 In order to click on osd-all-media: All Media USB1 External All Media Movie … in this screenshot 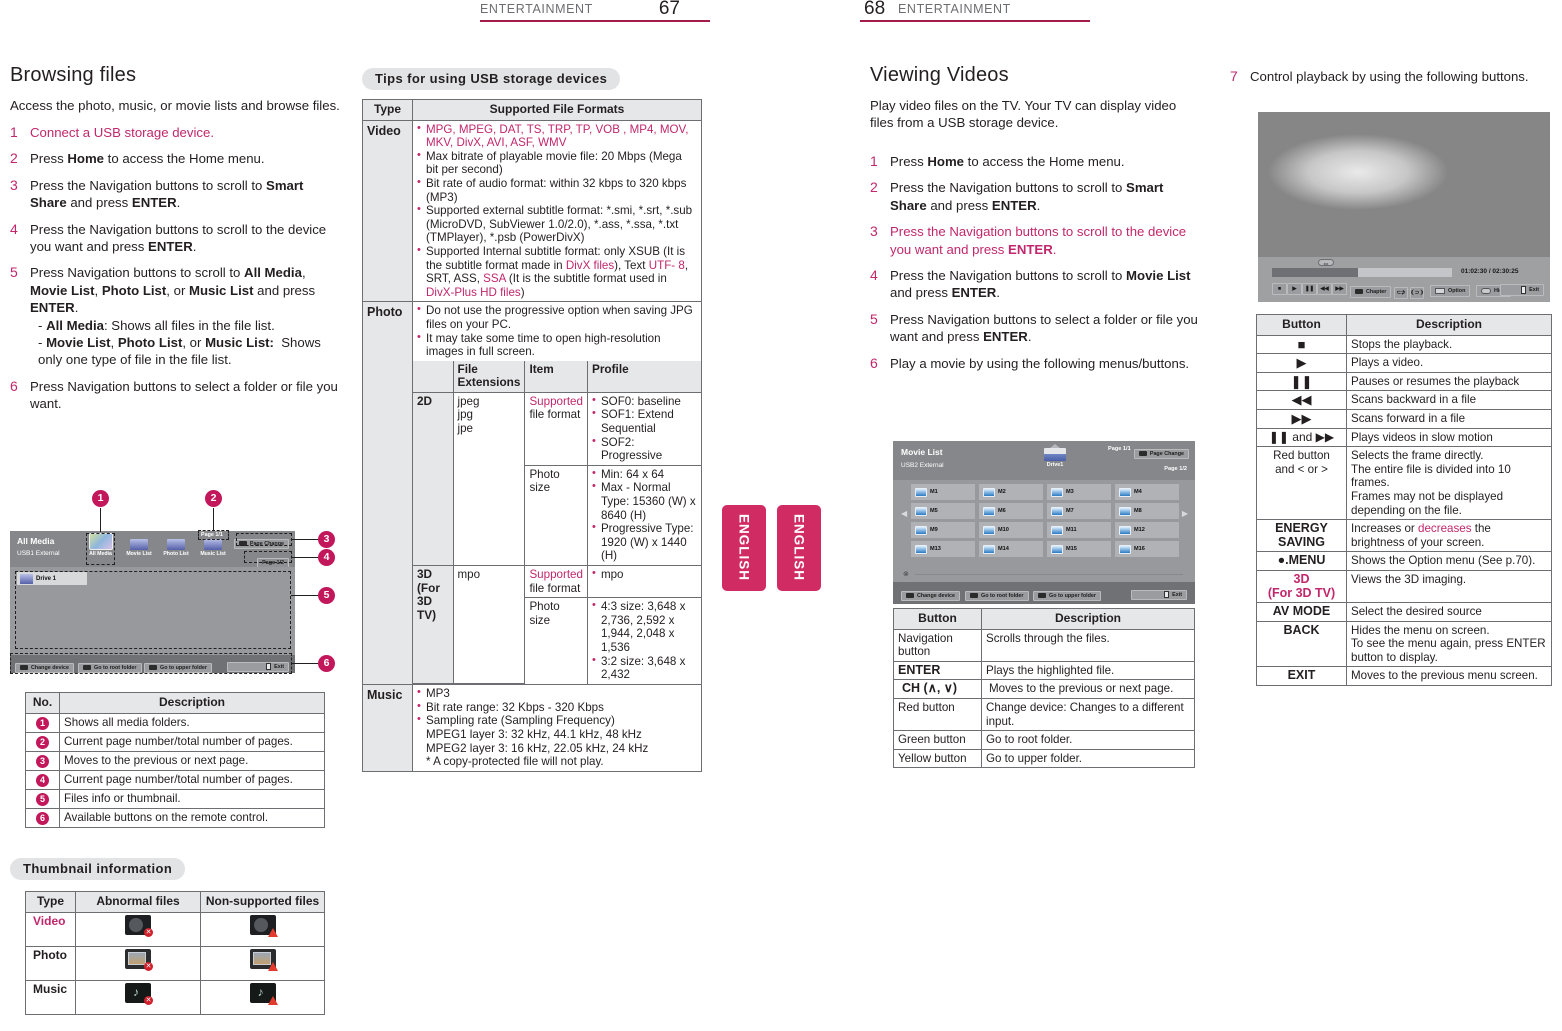, I will do `click(172, 582)`.